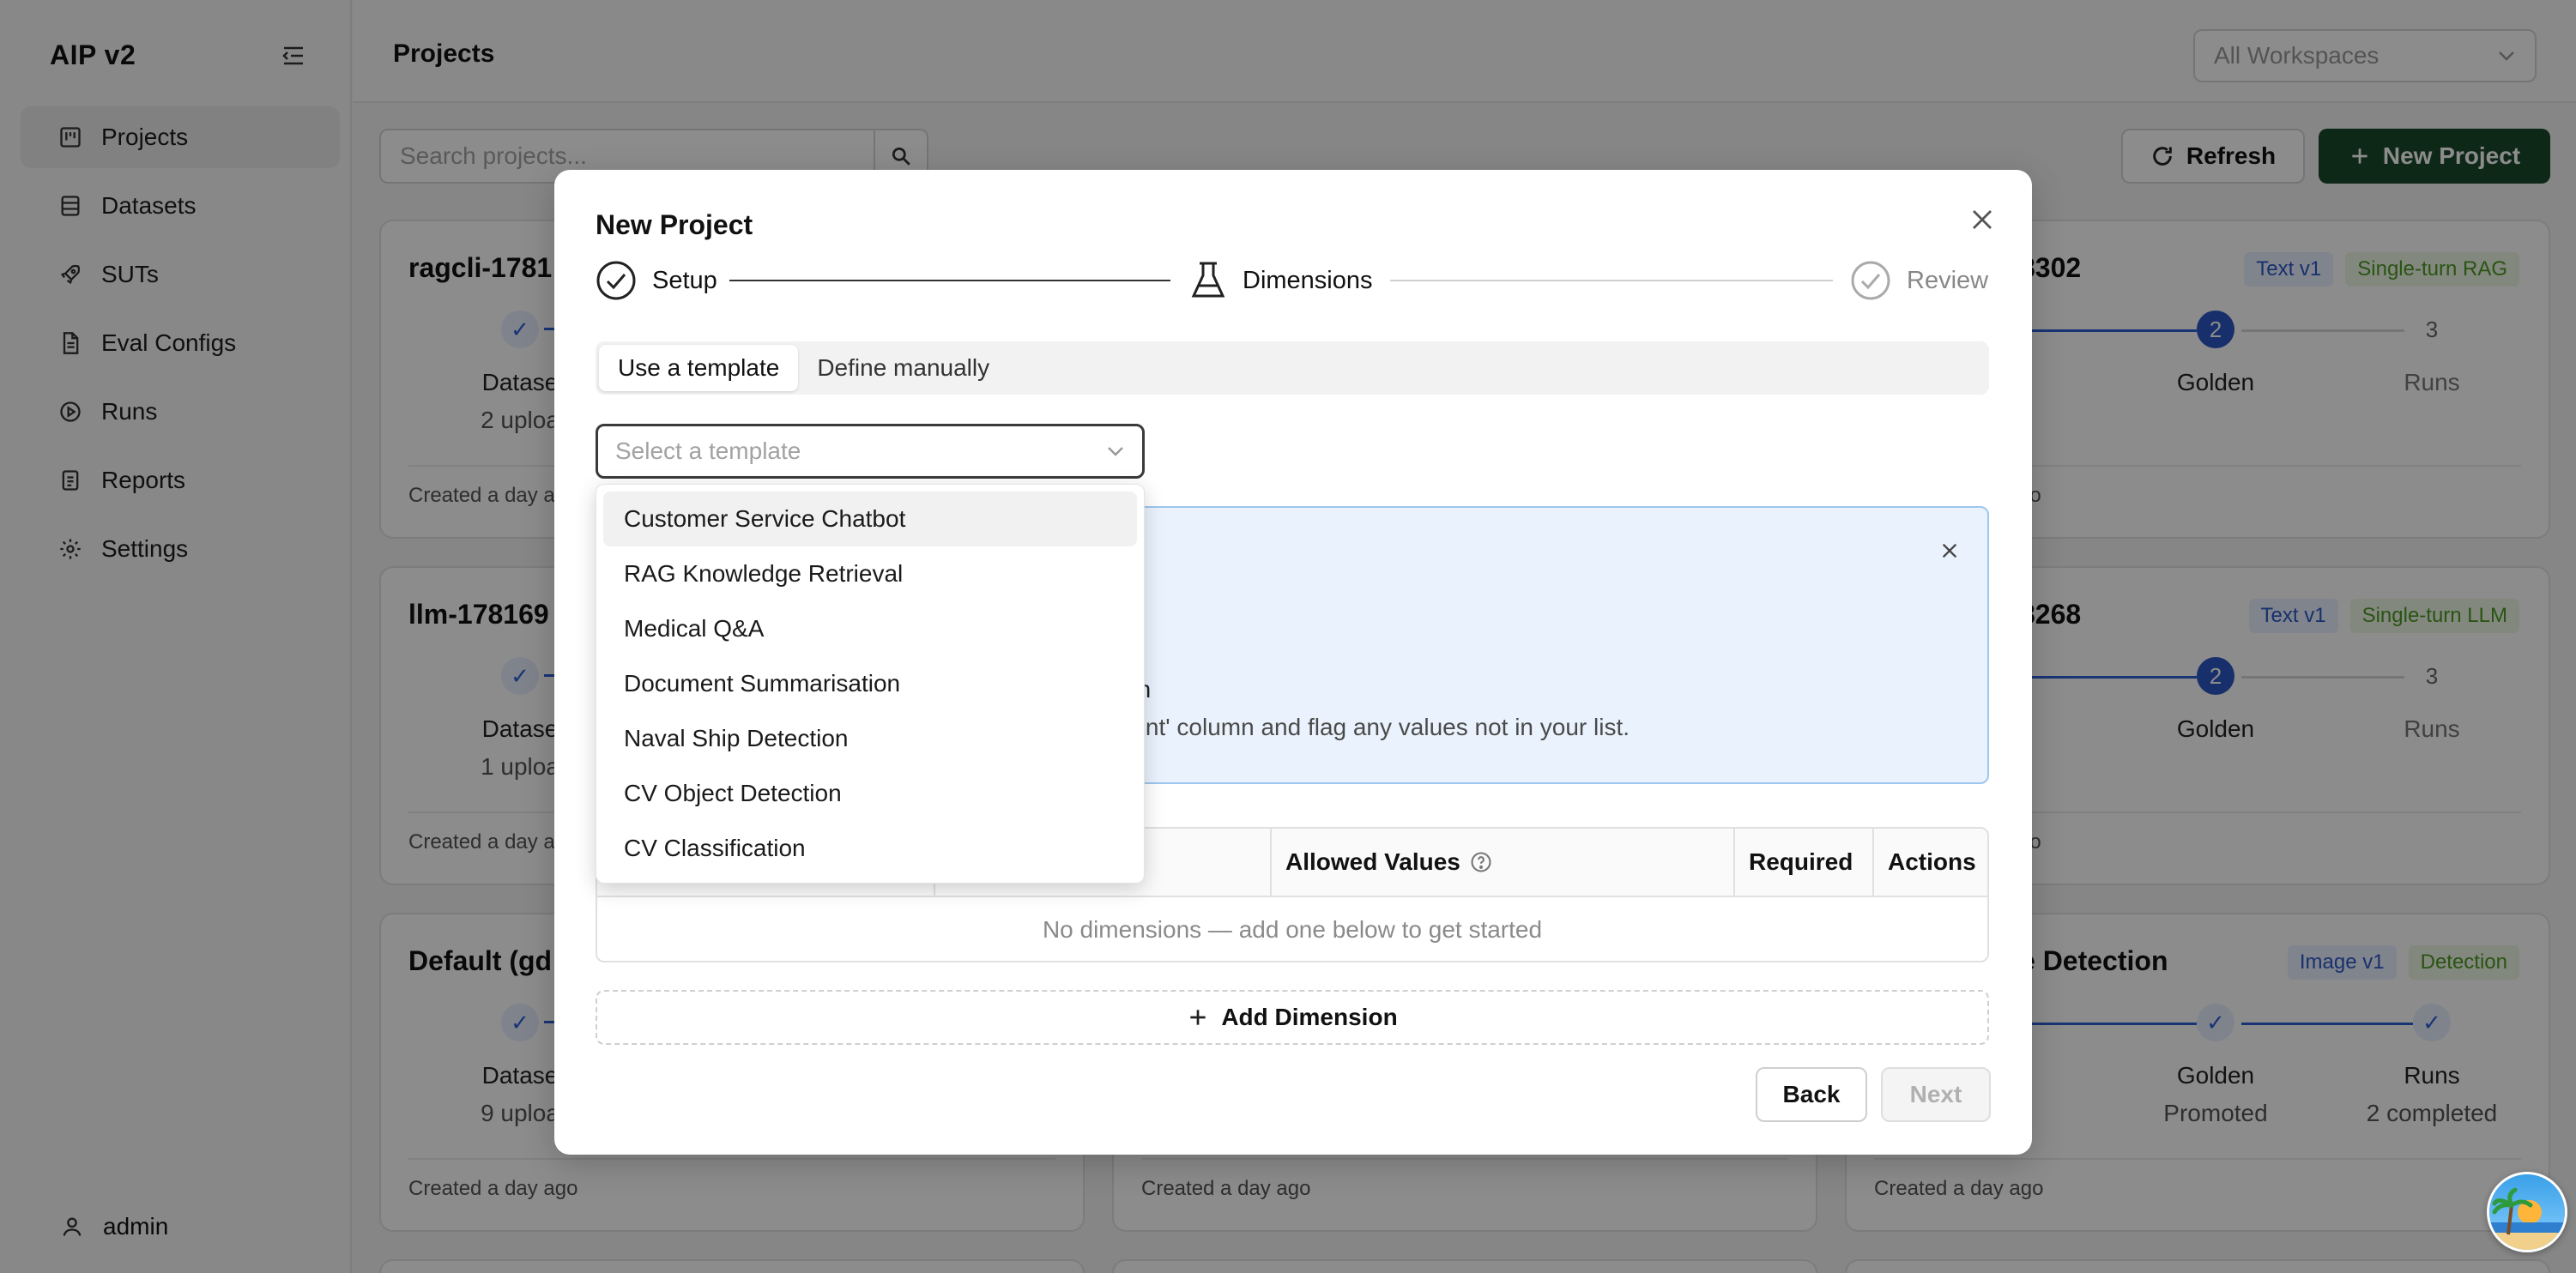 The width and height of the screenshot is (2576, 1273). What do you see at coordinates (1292, 368) in the screenshot?
I see `mode-tabs: Use a template Define manually` at bounding box center [1292, 368].